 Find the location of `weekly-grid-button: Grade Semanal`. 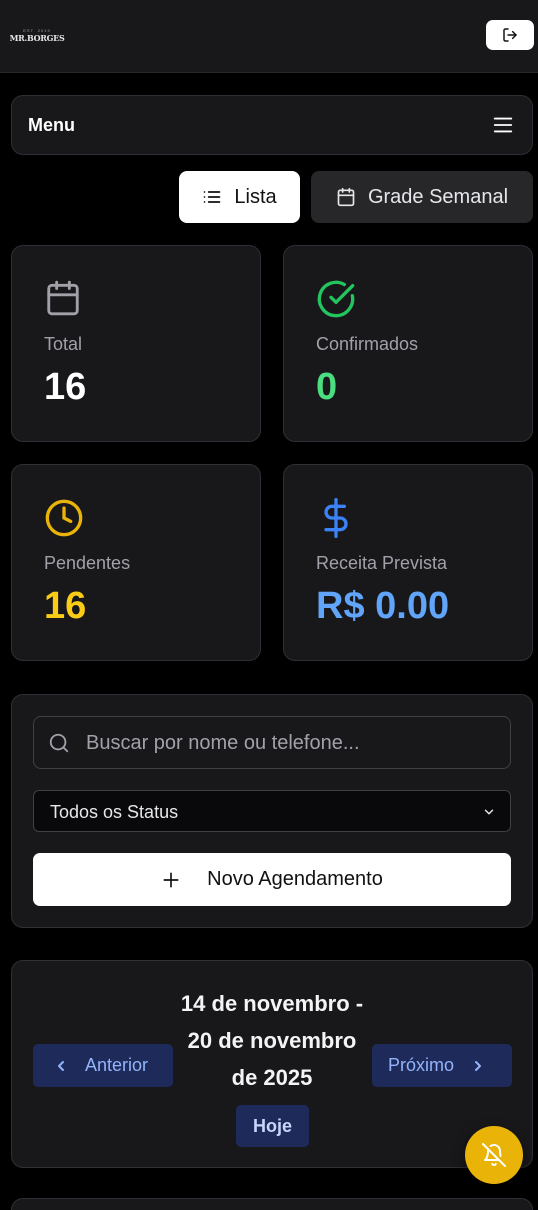

weekly-grid-button: Grade Semanal is located at coordinates (422, 197).